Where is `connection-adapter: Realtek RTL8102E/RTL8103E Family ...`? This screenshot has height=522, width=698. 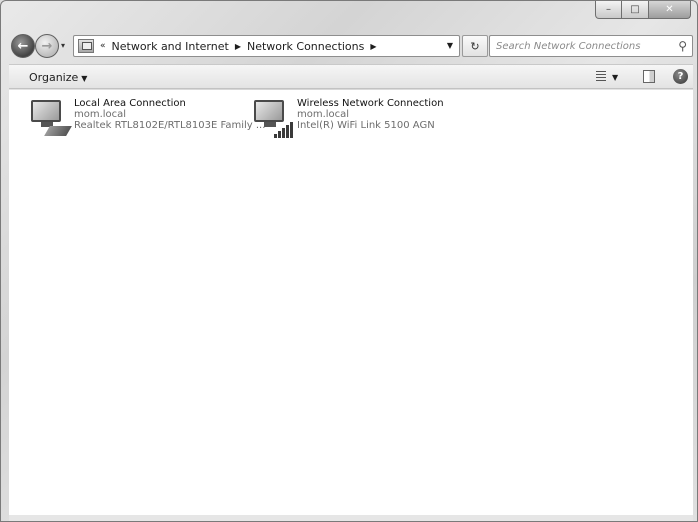 connection-adapter: Realtek RTL8102E/RTL8103E Family ... is located at coordinates (170, 125).